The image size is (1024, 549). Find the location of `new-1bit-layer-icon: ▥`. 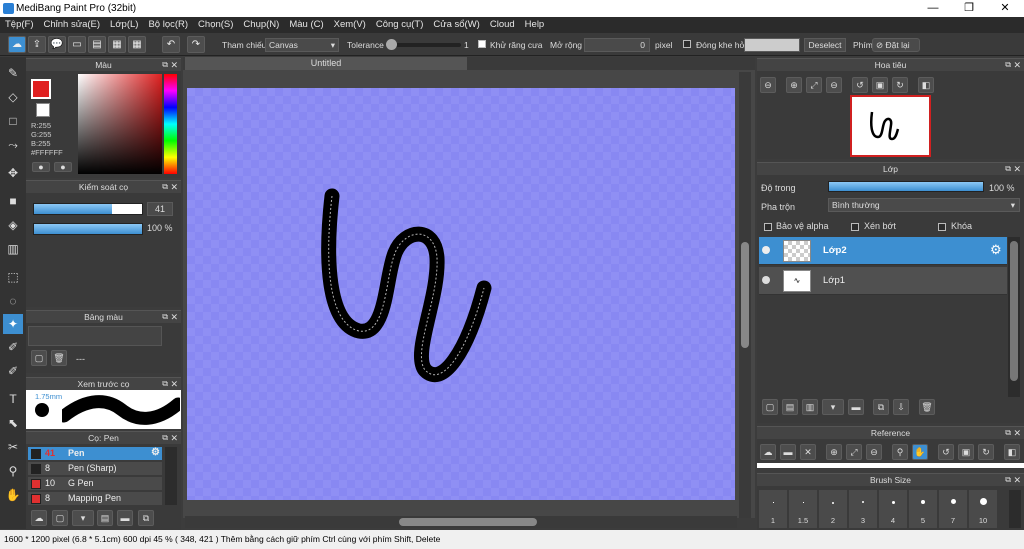

new-1bit-layer-icon: ▥ is located at coordinates (810, 407).